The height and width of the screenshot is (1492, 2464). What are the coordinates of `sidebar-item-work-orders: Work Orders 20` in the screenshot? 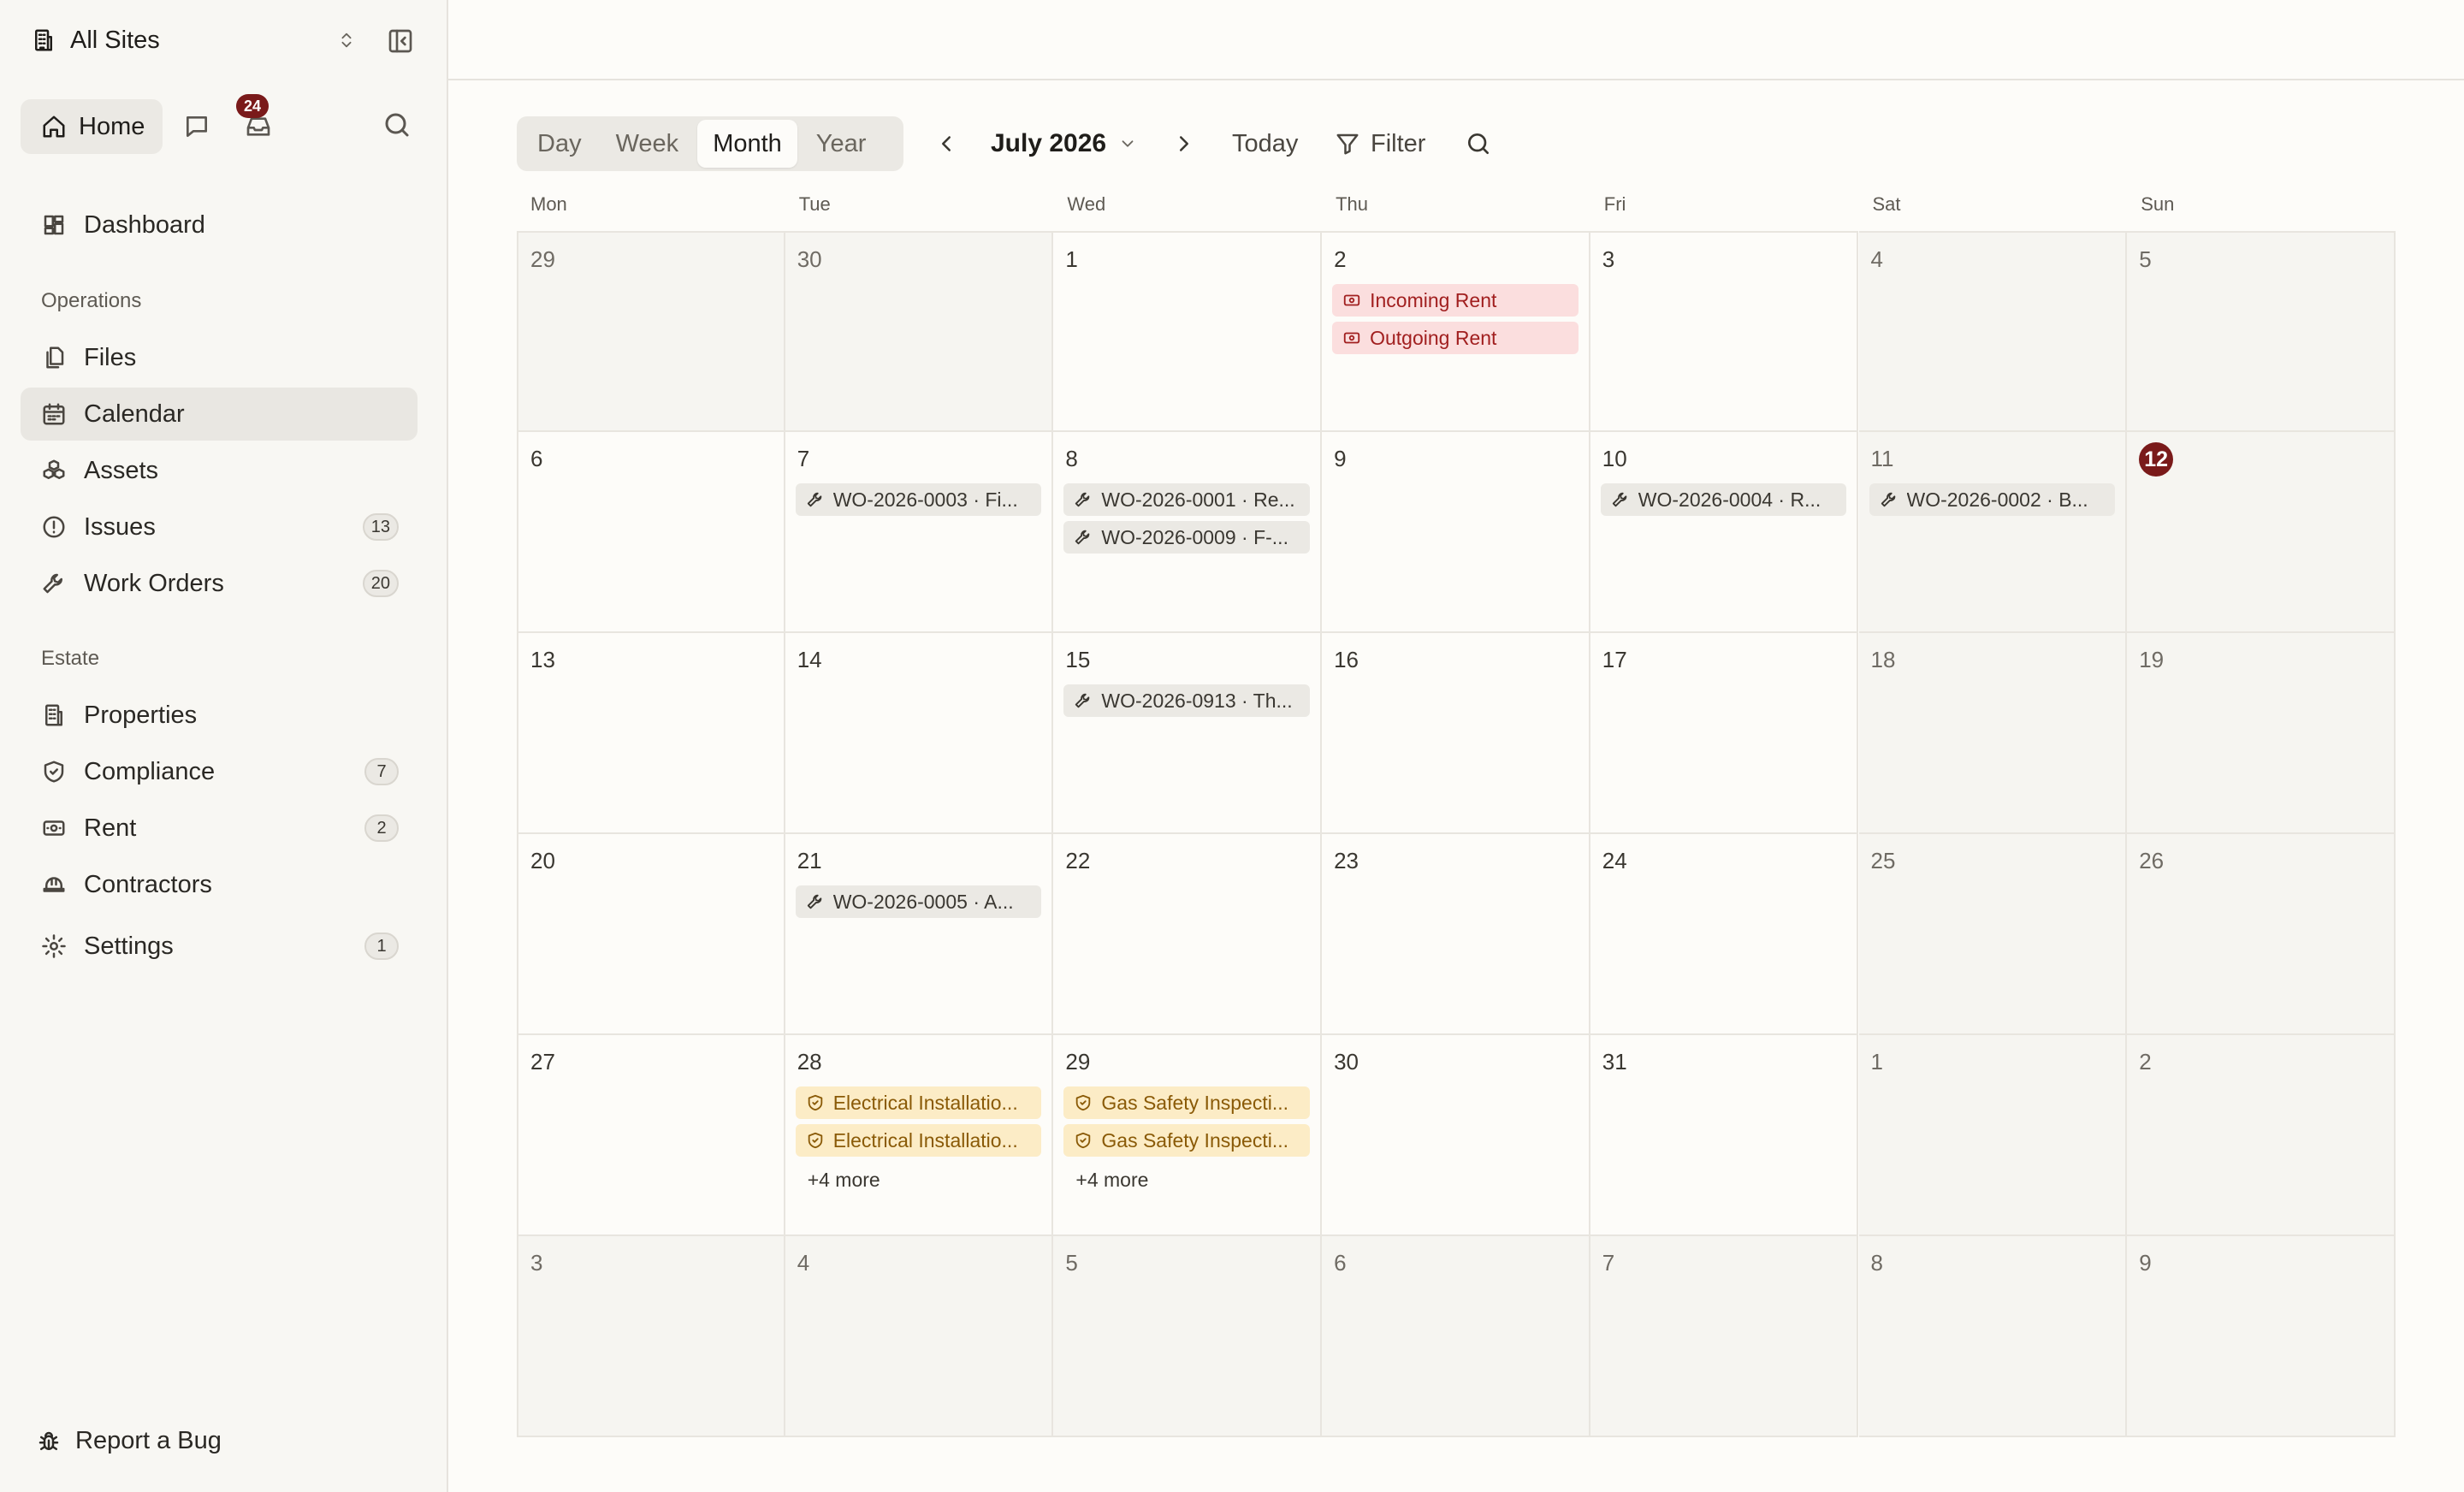 It's located at (219, 583).